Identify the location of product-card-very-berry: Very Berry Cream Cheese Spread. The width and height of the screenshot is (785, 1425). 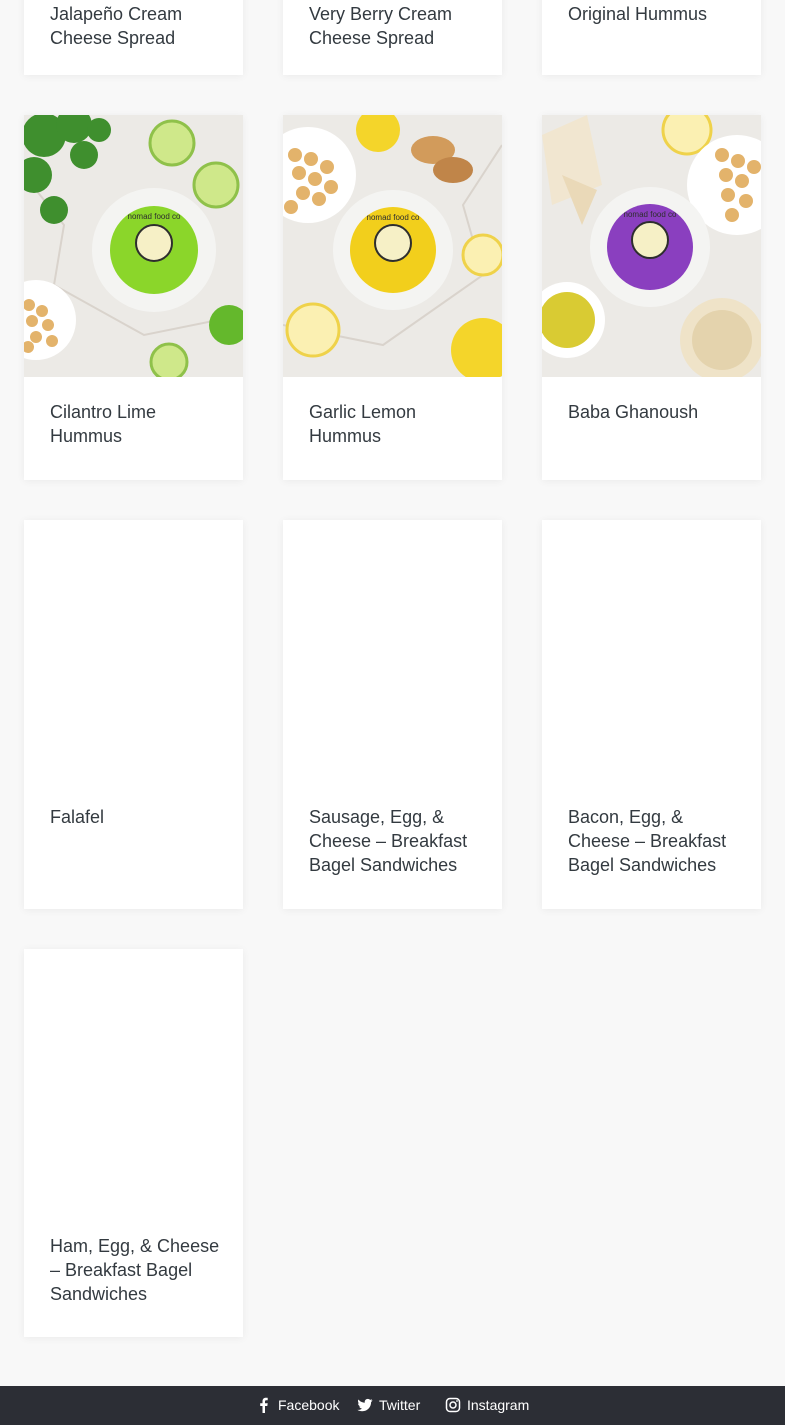
(392, 37).